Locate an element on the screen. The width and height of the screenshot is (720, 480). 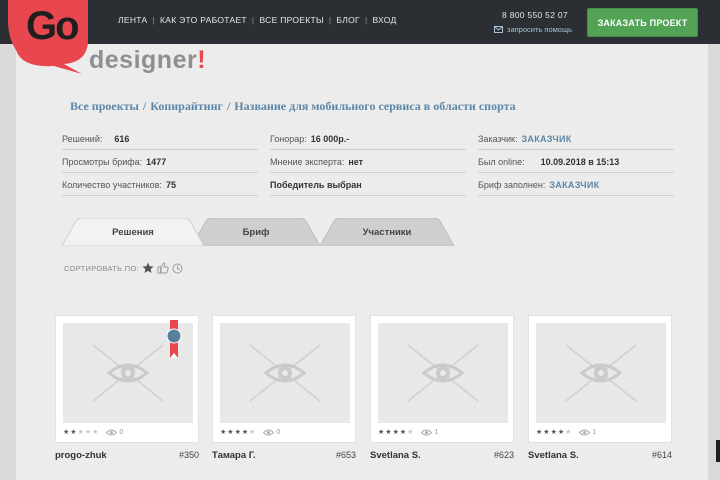
tab-participants-label: Участники is located at coordinates (387, 232).